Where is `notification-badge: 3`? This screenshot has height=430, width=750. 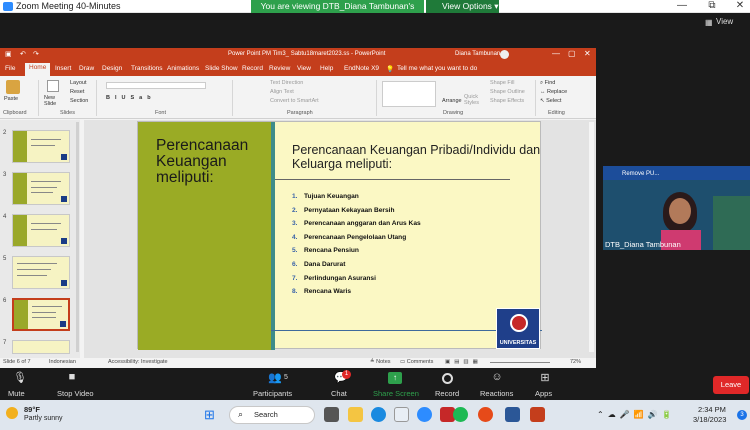
notification-badge: 3 is located at coordinates (742, 415).